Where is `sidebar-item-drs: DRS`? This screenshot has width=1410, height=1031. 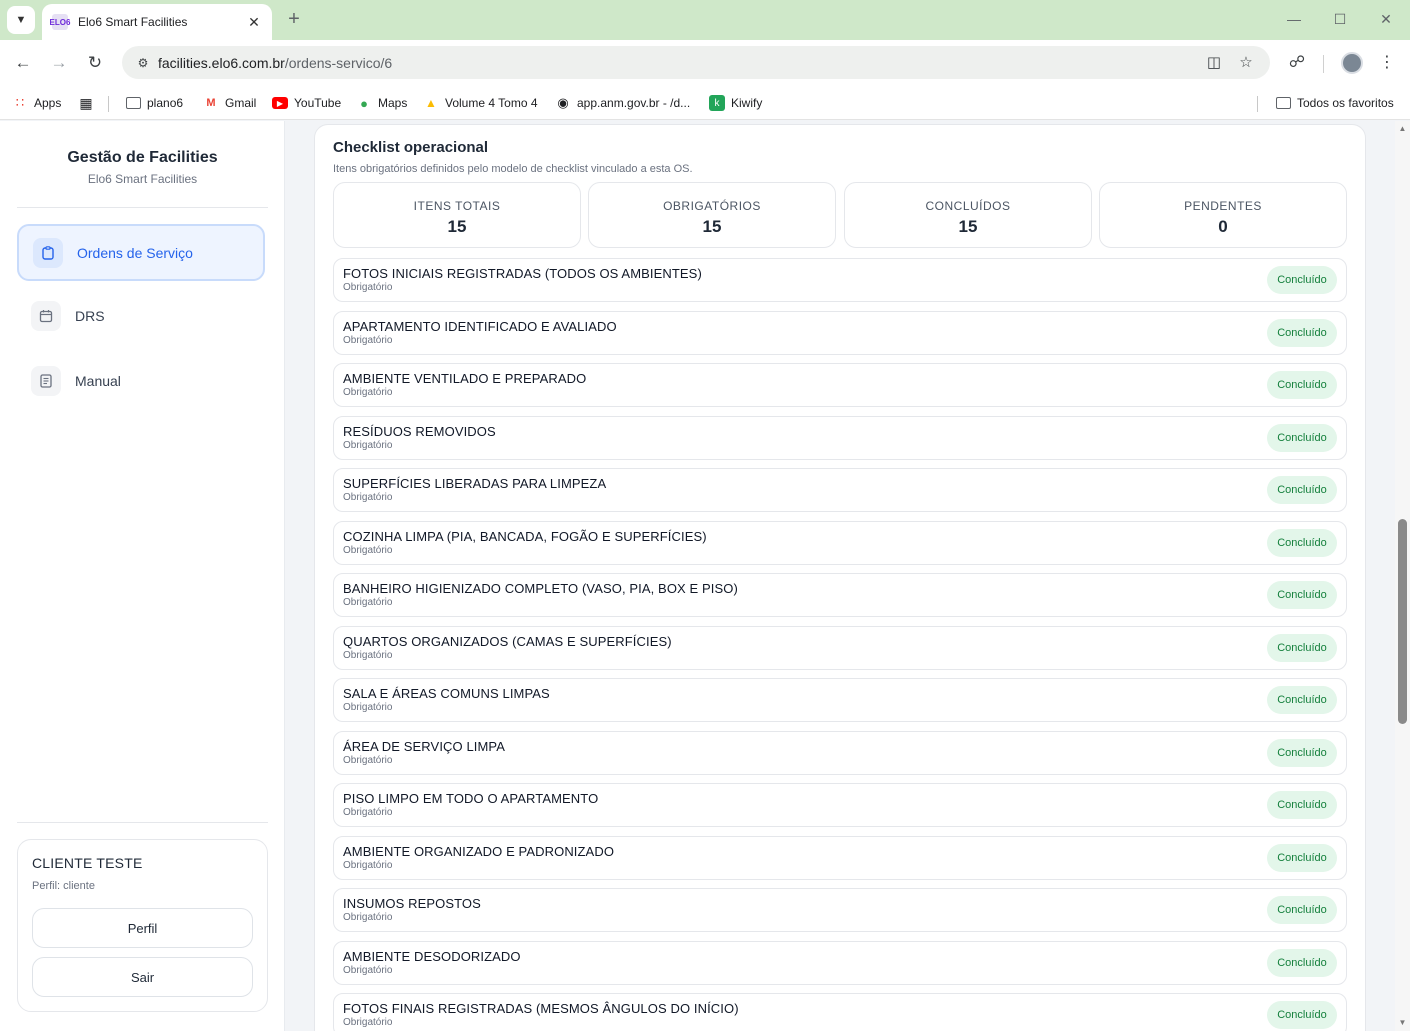
sidebar-item-drs: DRS is located at coordinates (141, 315).